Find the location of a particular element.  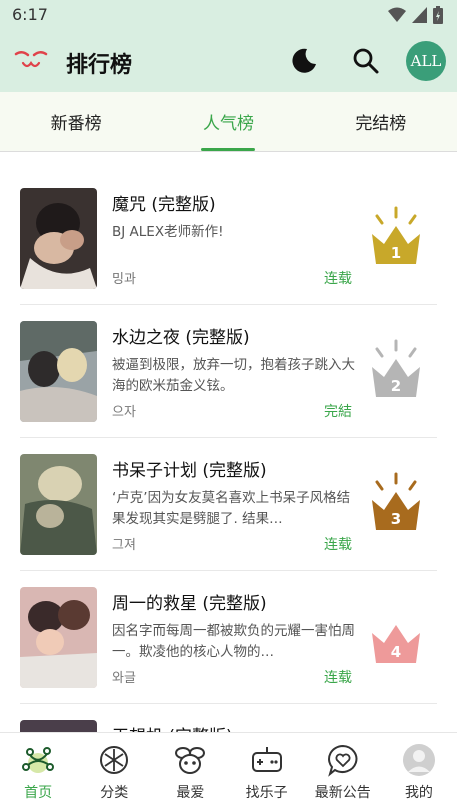

nav-announcement: 最新公告 is located at coordinates (343, 772).